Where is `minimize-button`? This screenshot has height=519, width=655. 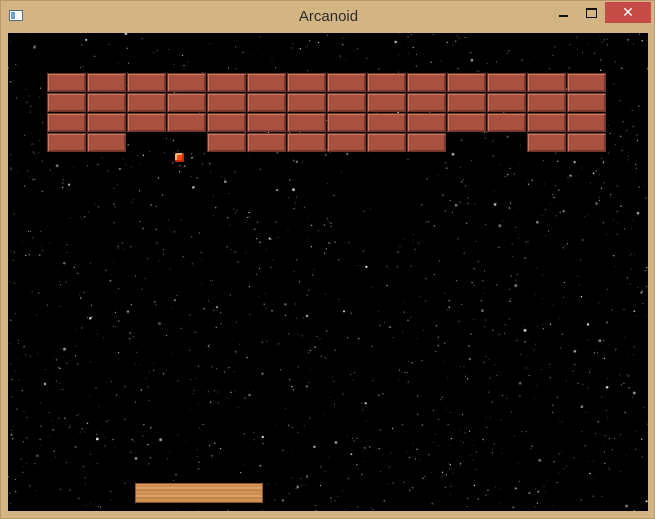 minimize-button is located at coordinates (563, 12).